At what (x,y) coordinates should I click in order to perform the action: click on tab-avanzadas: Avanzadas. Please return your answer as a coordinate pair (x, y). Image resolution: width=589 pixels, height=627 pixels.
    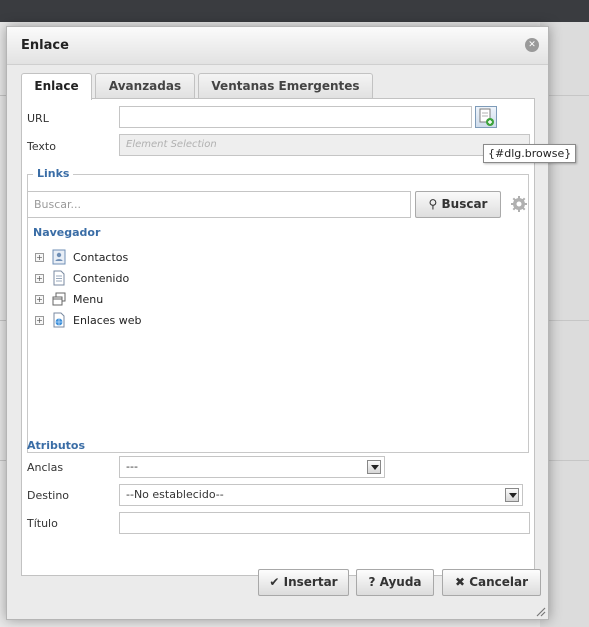
    Looking at the image, I should click on (145, 85).